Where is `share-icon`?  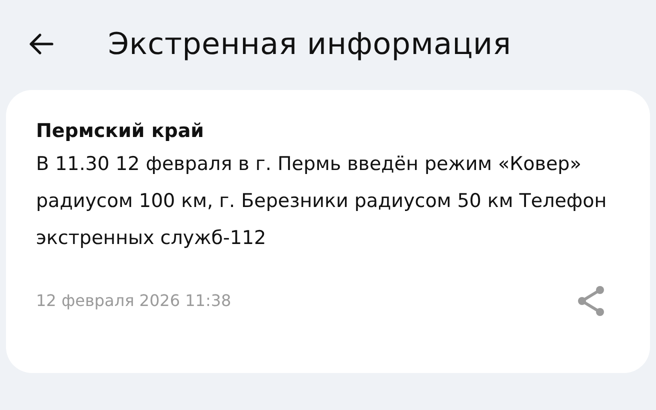 share-icon is located at coordinates (591, 301).